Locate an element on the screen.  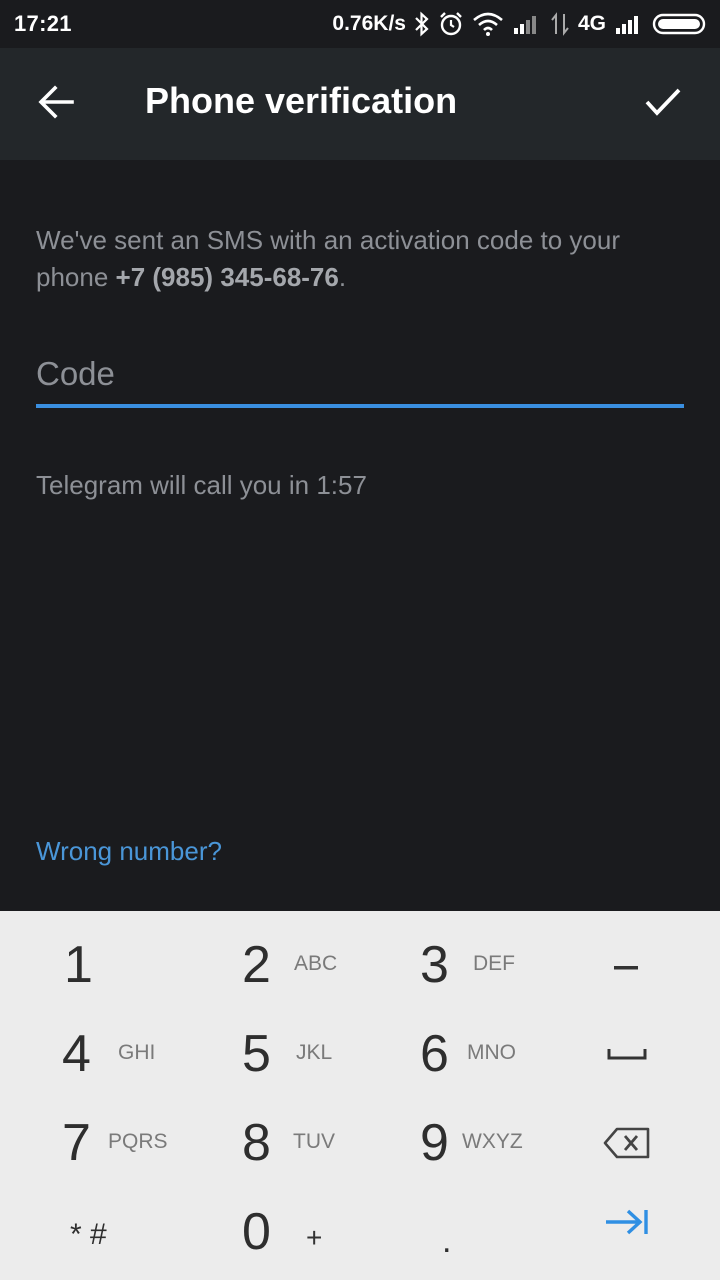
key-star-hash: * # is located at coordinates (115, 1236).